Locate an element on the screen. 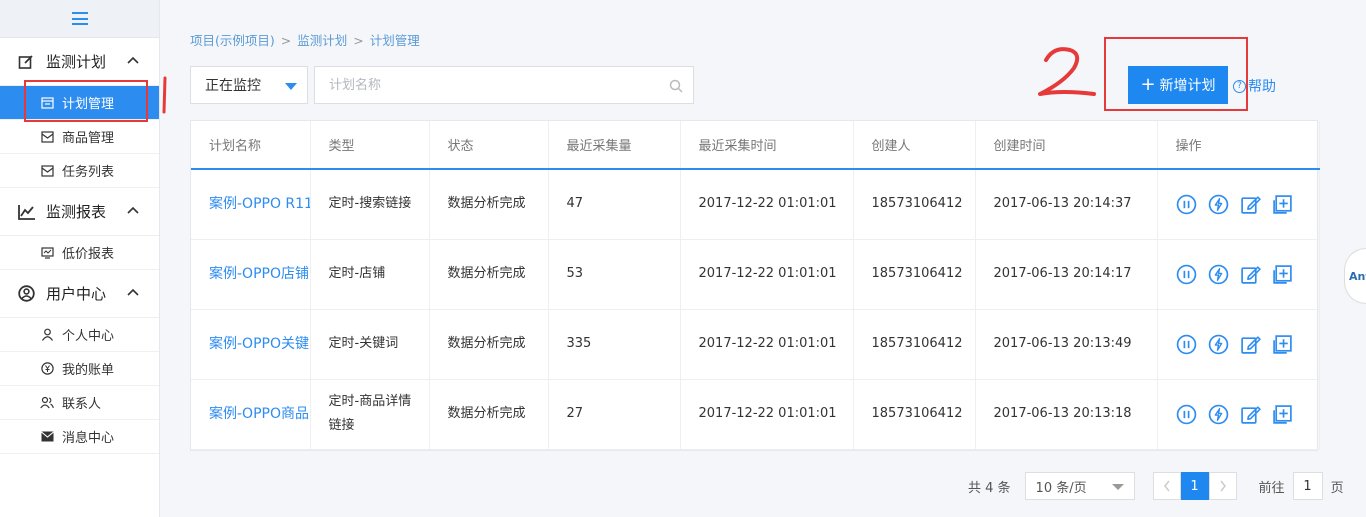  sidebar-item-label: 计划管理 is located at coordinates (88, 104).